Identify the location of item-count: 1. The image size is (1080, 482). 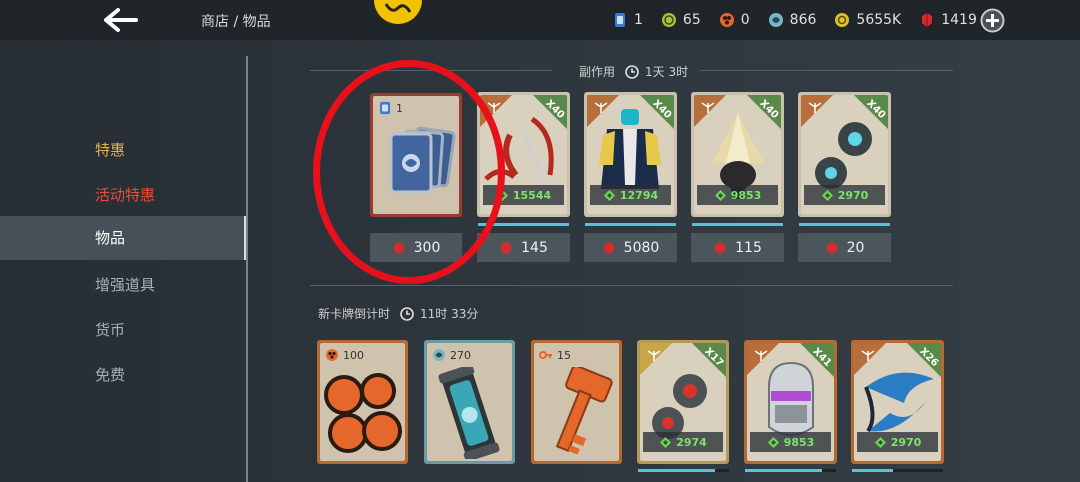
(390, 108).